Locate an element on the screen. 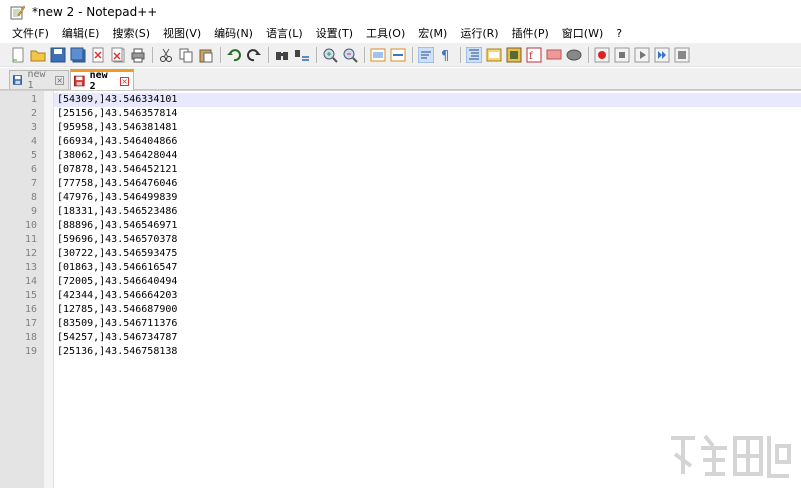 The height and width of the screenshot is (488, 801). text-line: 3 [95958,]43.546381481 is located at coordinates (400, 128).